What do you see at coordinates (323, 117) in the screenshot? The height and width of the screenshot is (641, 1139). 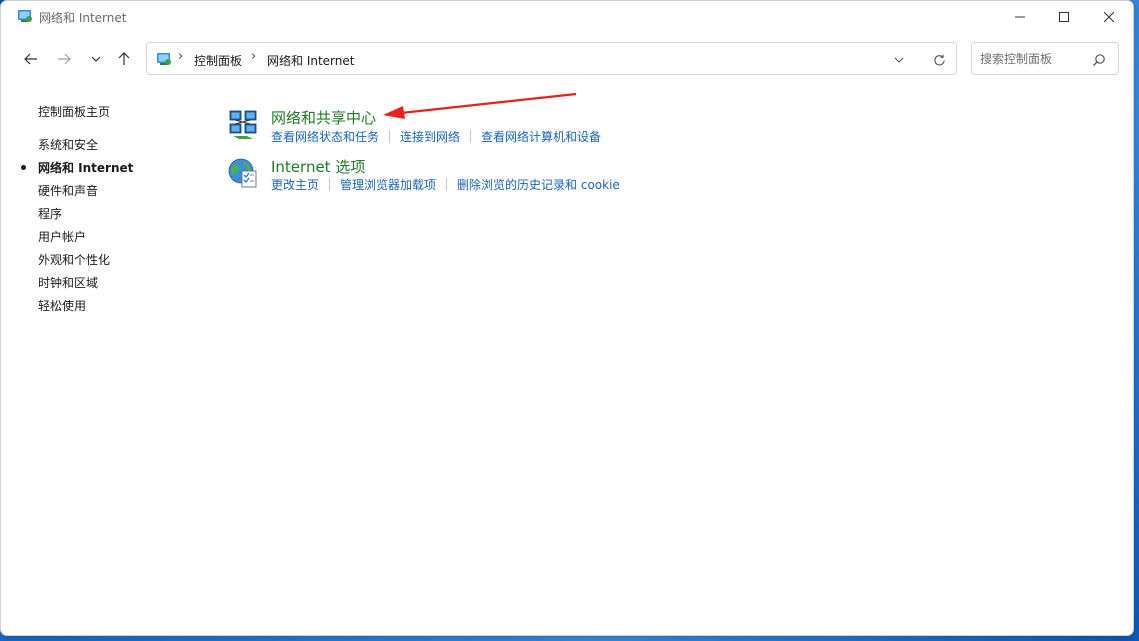 I see `network-sharing-center-link: 网络和共享中心` at bounding box center [323, 117].